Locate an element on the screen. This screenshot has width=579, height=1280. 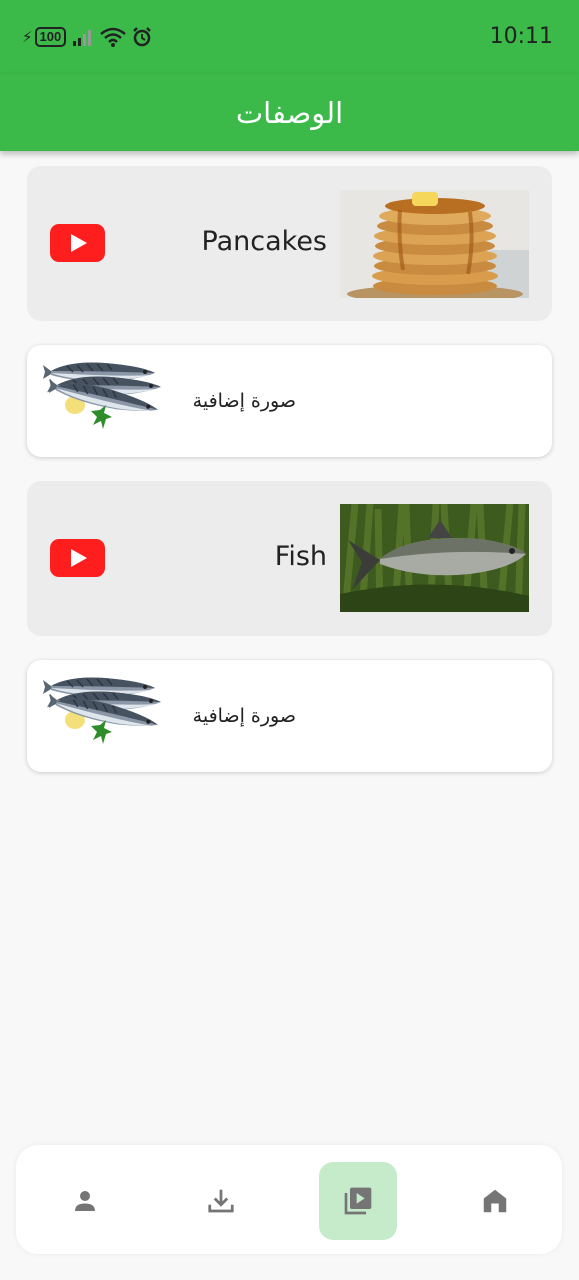
person-icon is located at coordinates (85, 1201).